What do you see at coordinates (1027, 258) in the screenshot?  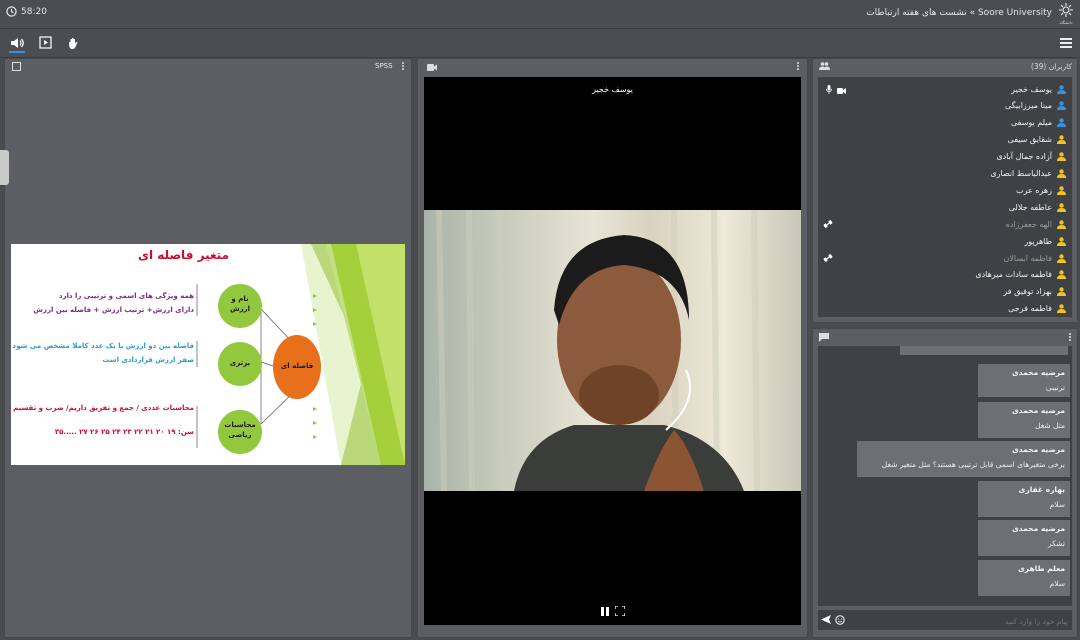 I see `user-name: فاطمه ابسالان` at bounding box center [1027, 258].